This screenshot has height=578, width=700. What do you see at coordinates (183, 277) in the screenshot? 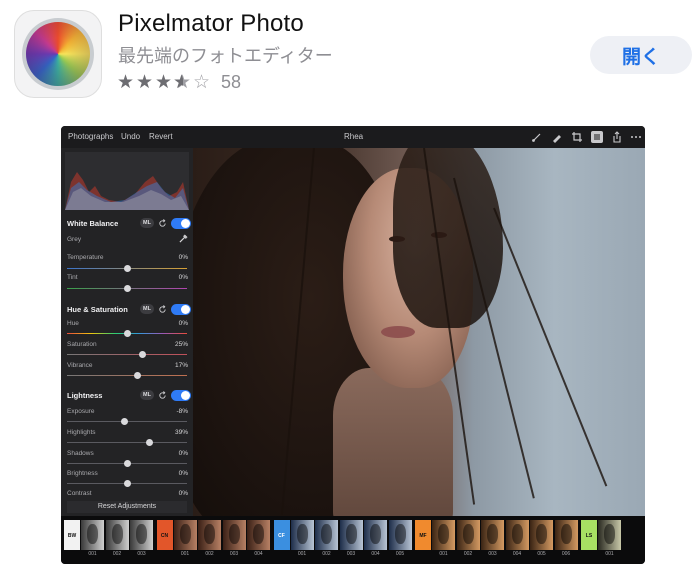
I see `tint-value: 0%` at bounding box center [183, 277].